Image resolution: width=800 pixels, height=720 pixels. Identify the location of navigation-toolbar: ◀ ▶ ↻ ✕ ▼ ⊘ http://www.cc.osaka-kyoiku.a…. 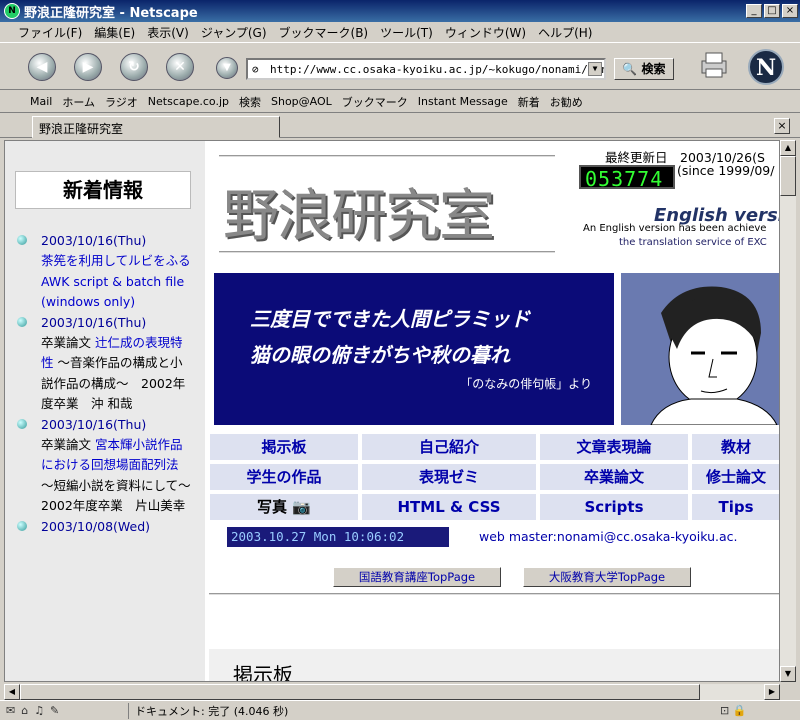
(400, 66).